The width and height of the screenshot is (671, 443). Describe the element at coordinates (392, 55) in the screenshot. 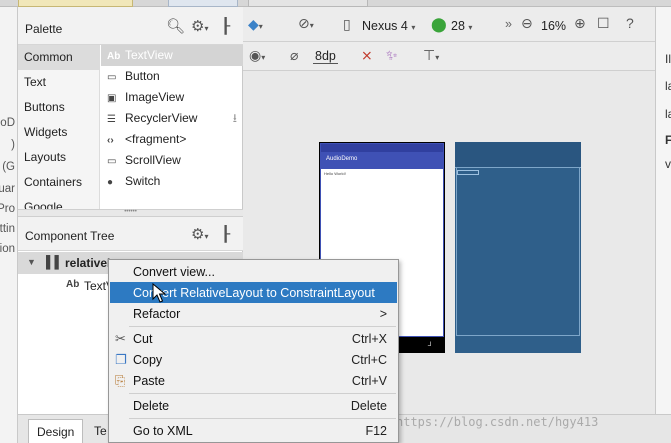

I see `infer-constraints-icon: ✨︎` at that location.